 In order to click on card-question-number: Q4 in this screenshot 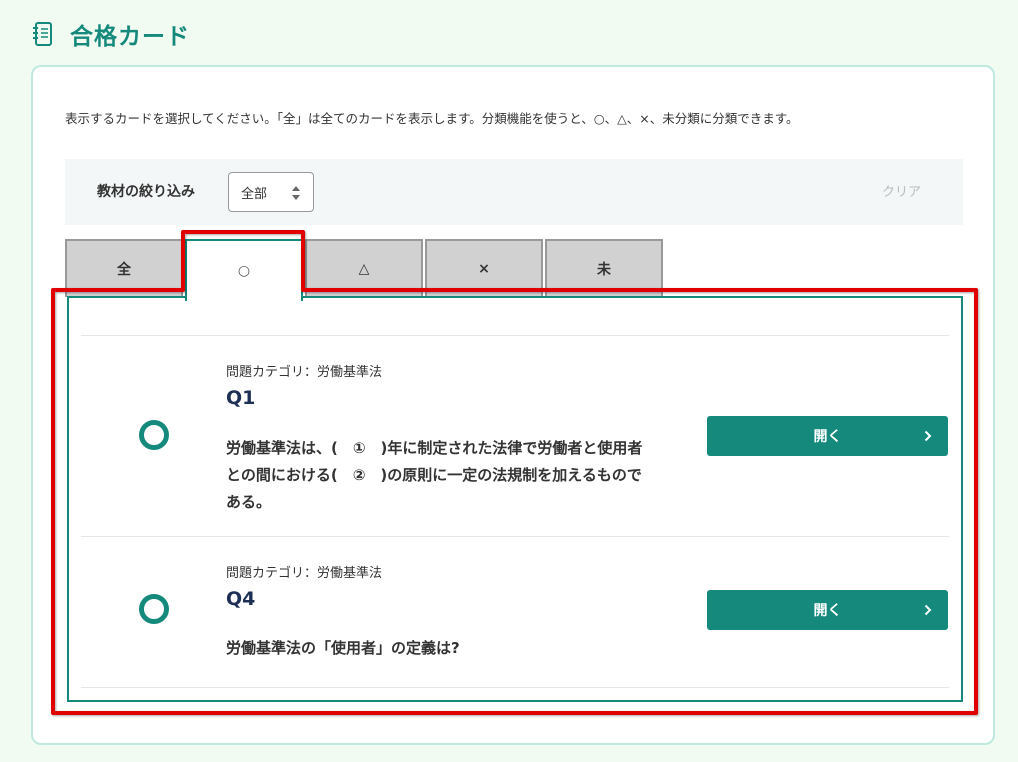, I will do `click(241, 599)`.